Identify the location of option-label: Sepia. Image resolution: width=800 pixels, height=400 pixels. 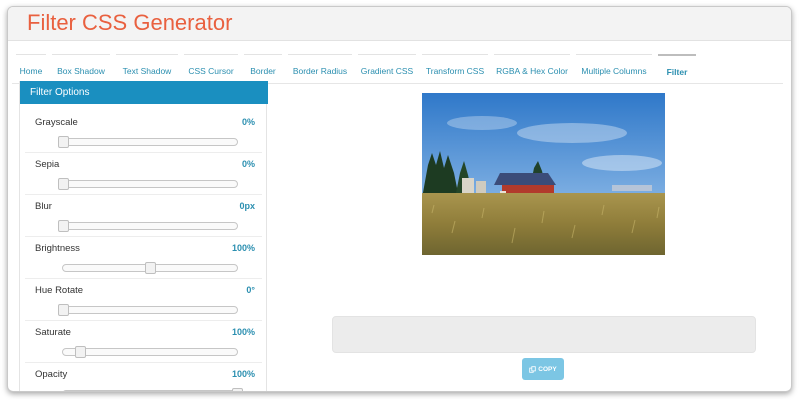
(47, 164).